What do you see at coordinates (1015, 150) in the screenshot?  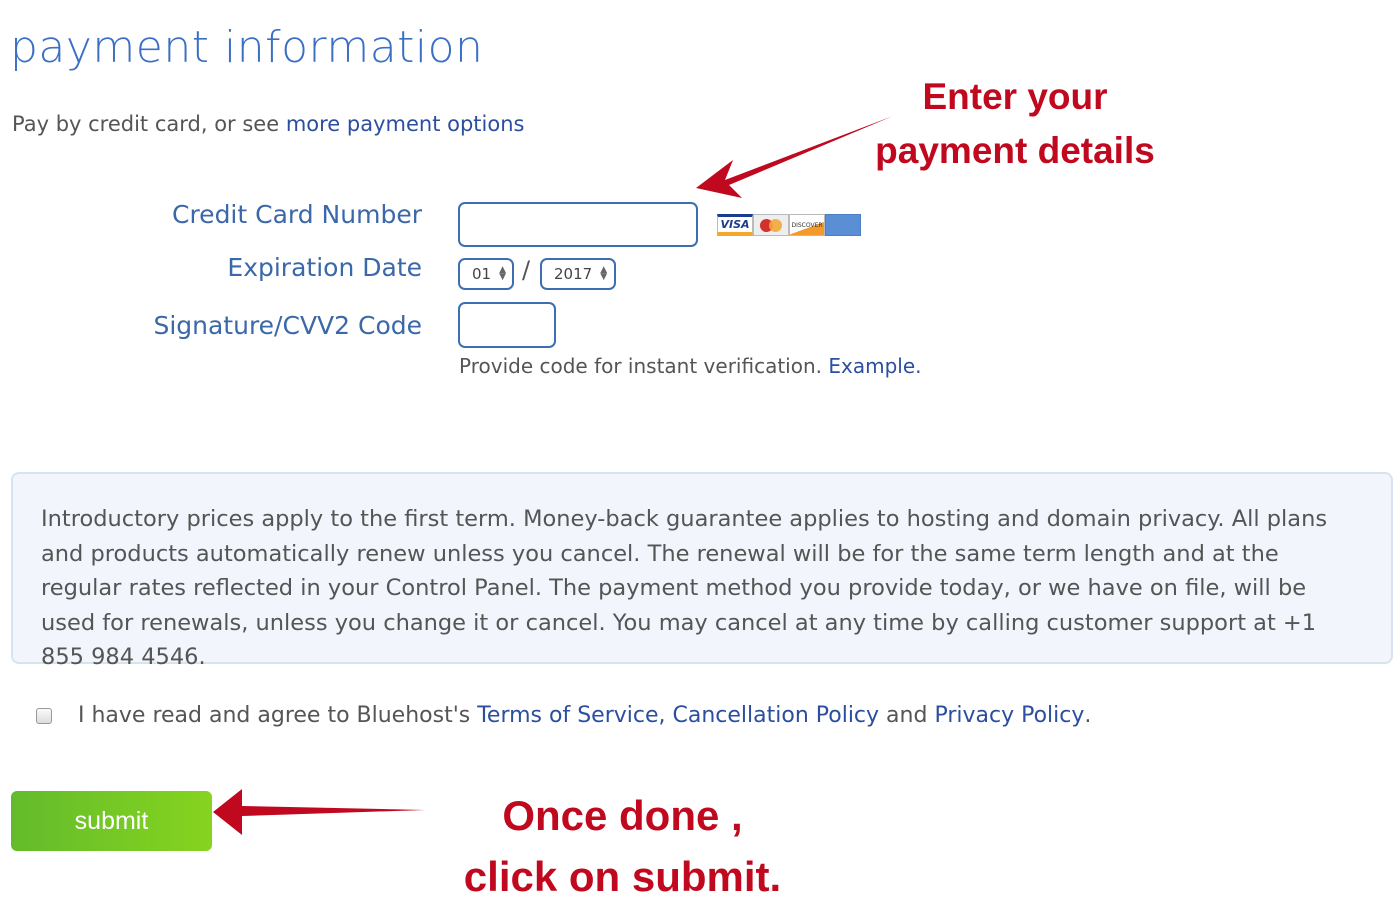 I see `annotation-line: payment details` at bounding box center [1015, 150].